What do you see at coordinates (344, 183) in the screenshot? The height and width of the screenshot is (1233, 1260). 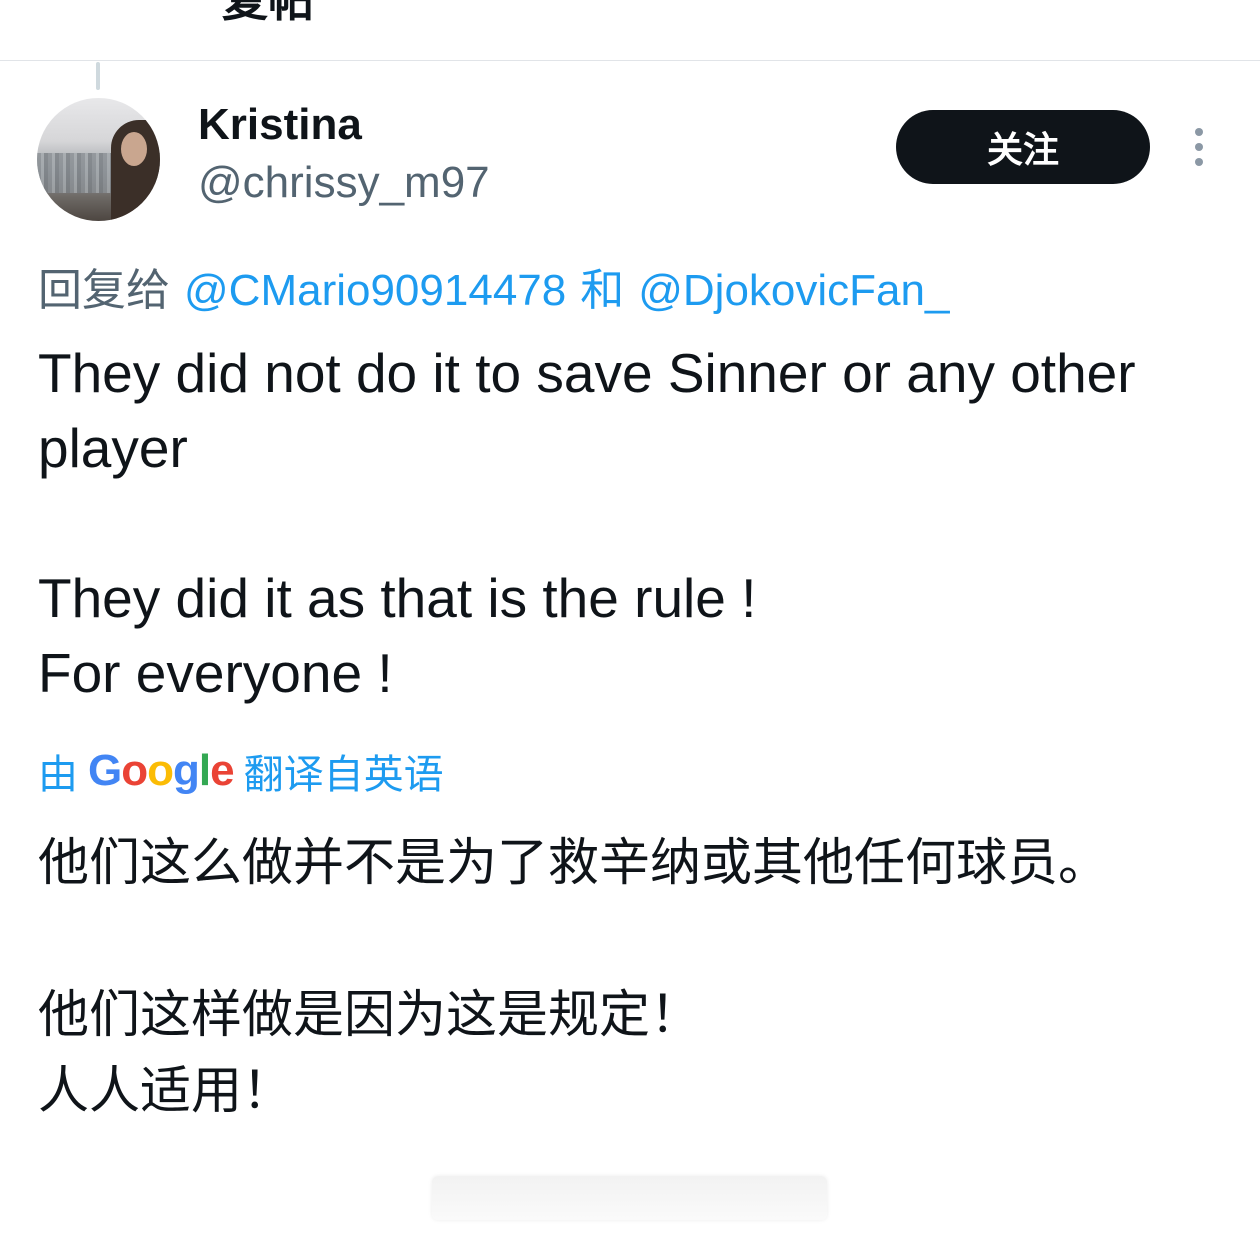 I see `author-handle: @chrissy_m97` at bounding box center [344, 183].